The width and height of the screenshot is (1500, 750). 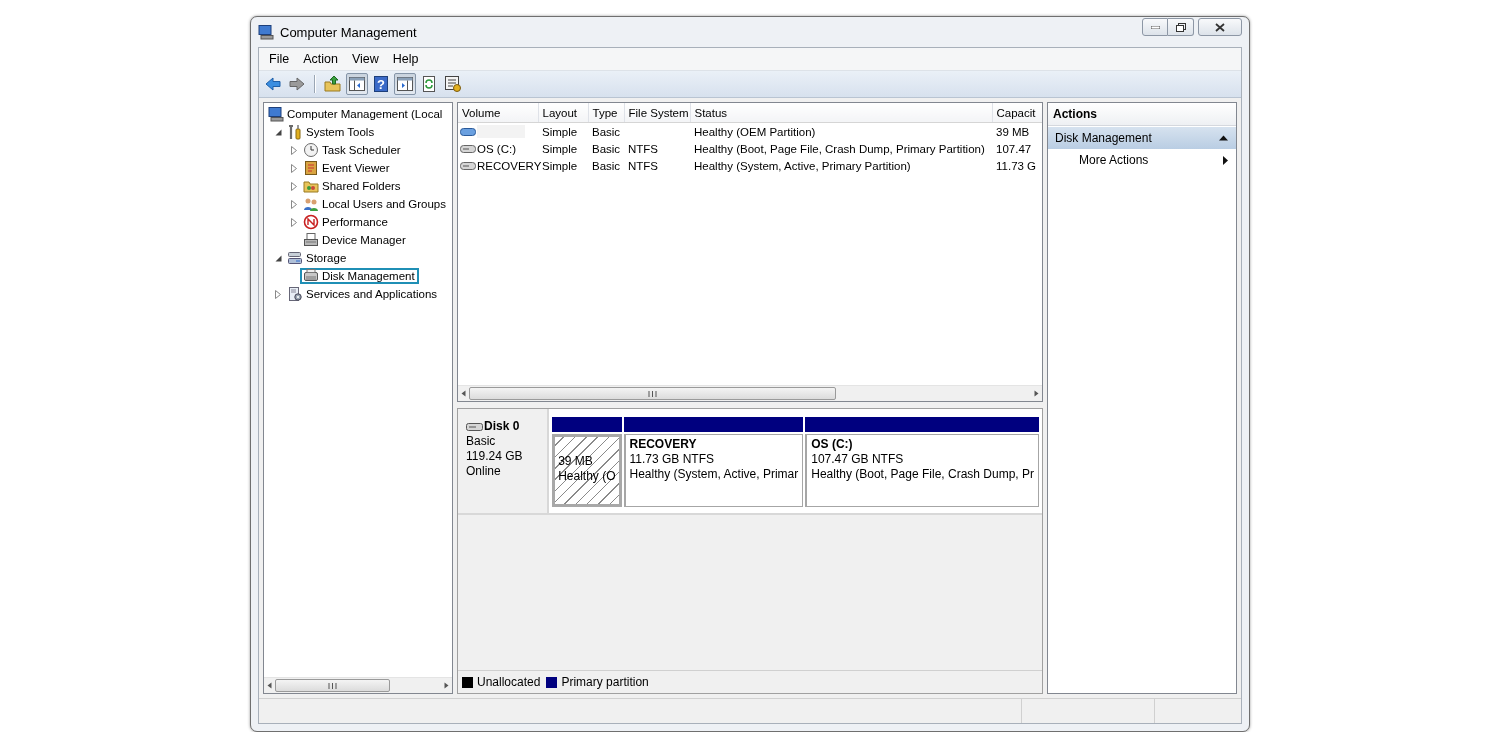 I want to click on help-button: ?, so click(x=381, y=84).